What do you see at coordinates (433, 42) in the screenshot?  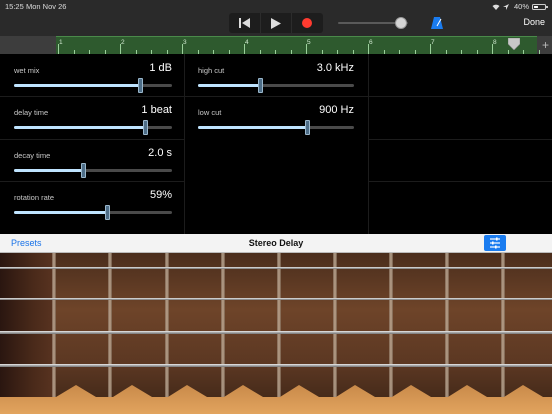 I see `ruler-bar-number: 7` at bounding box center [433, 42].